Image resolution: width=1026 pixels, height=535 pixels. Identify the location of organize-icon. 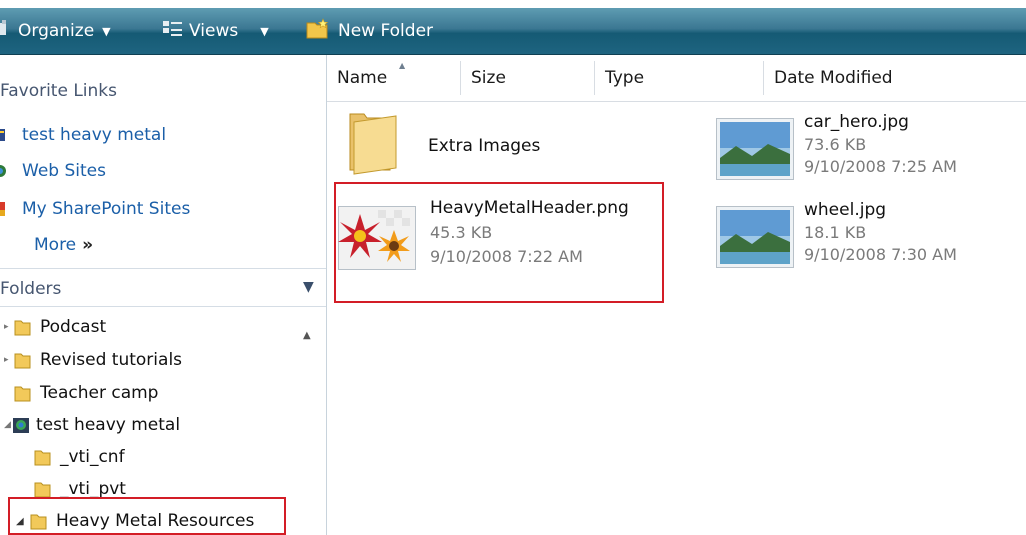
(6, 31).